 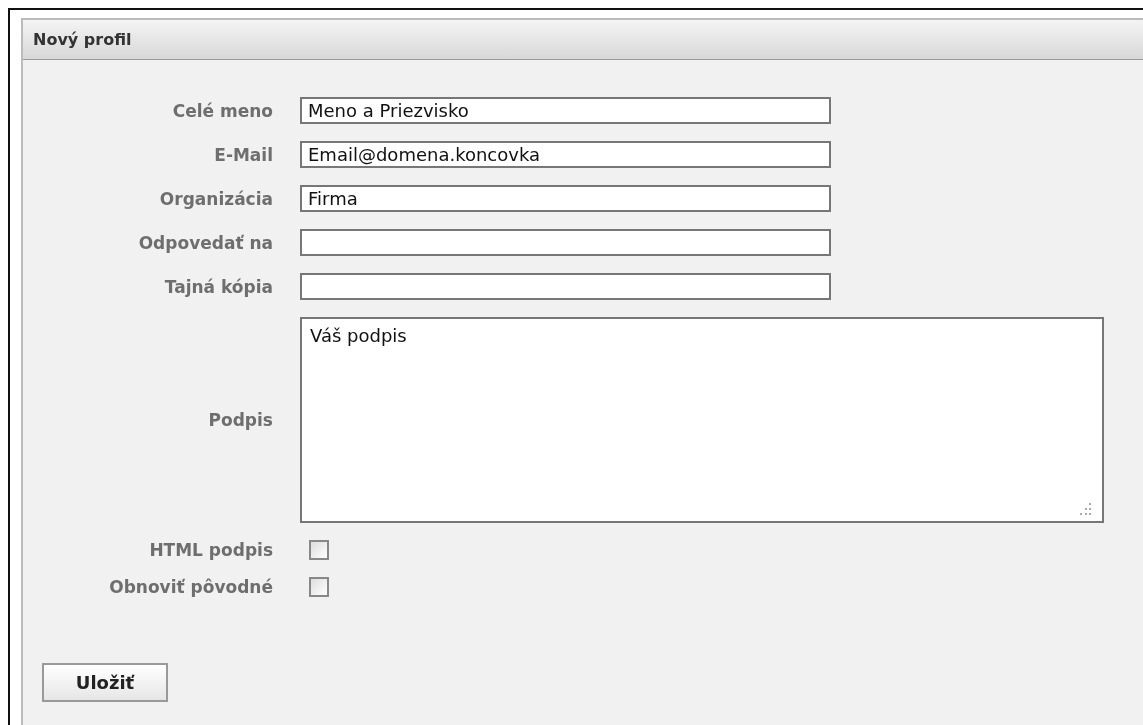 What do you see at coordinates (215, 198) in the screenshot?
I see `field-label: Organizácia` at bounding box center [215, 198].